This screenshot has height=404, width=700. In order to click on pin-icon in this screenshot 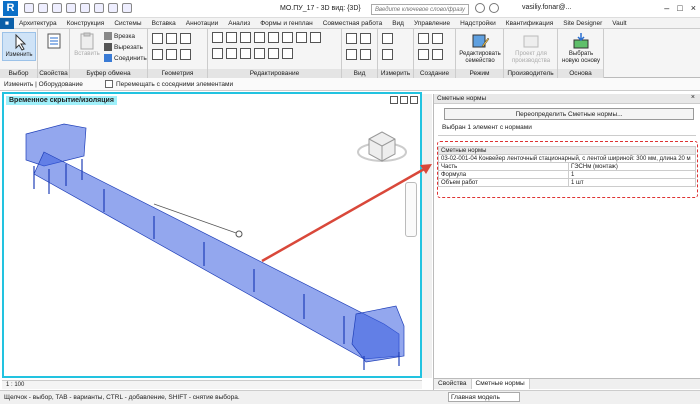, I will do `click(287, 53)`.